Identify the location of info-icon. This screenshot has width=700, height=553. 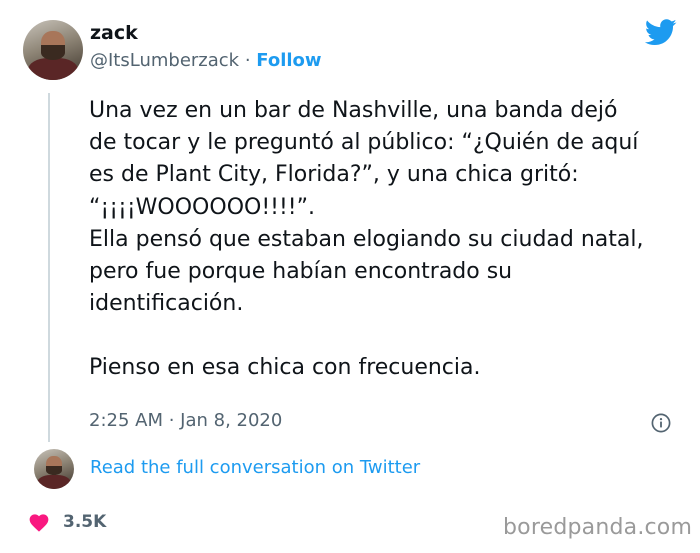
(661, 423).